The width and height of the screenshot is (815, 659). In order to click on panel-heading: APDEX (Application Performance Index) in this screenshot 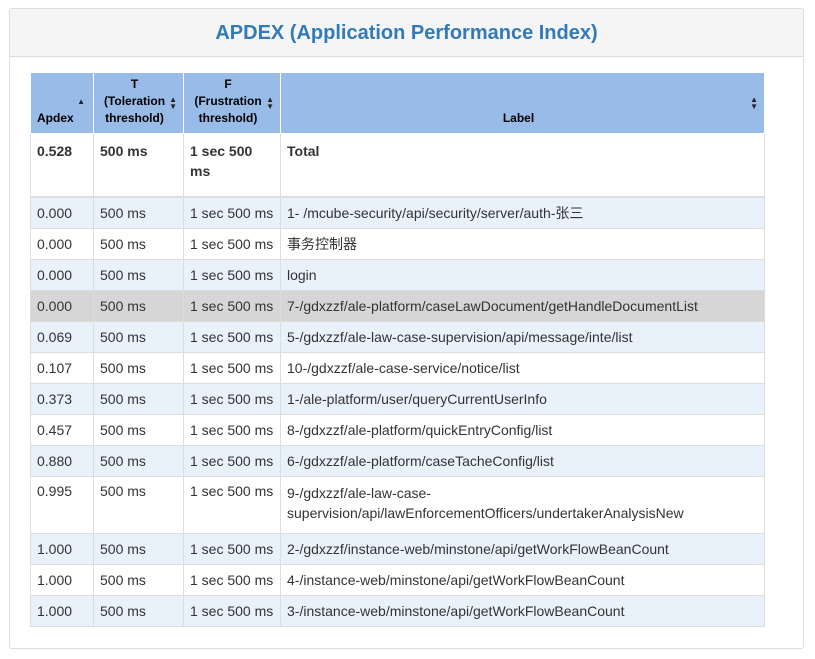, I will do `click(406, 33)`.